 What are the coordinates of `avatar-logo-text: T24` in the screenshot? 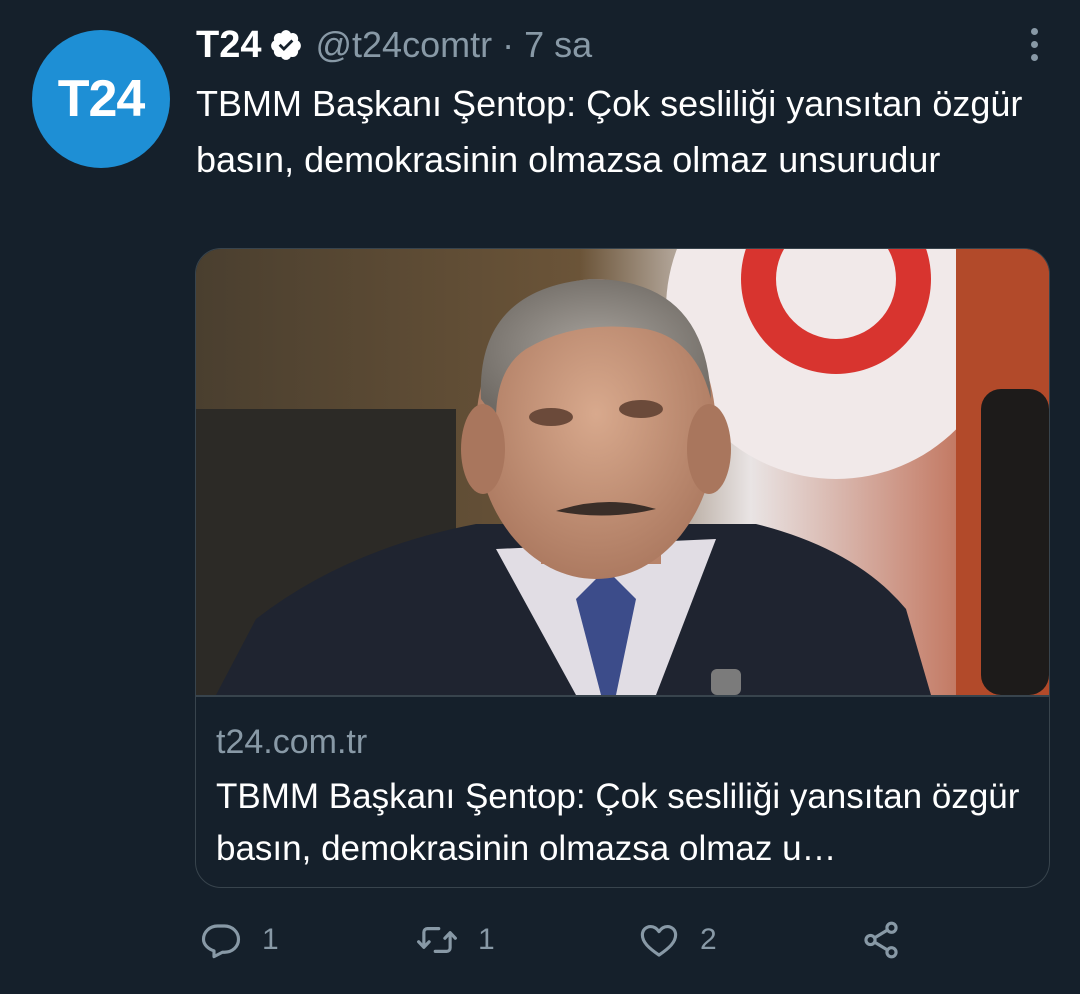 It's located at (101, 99).